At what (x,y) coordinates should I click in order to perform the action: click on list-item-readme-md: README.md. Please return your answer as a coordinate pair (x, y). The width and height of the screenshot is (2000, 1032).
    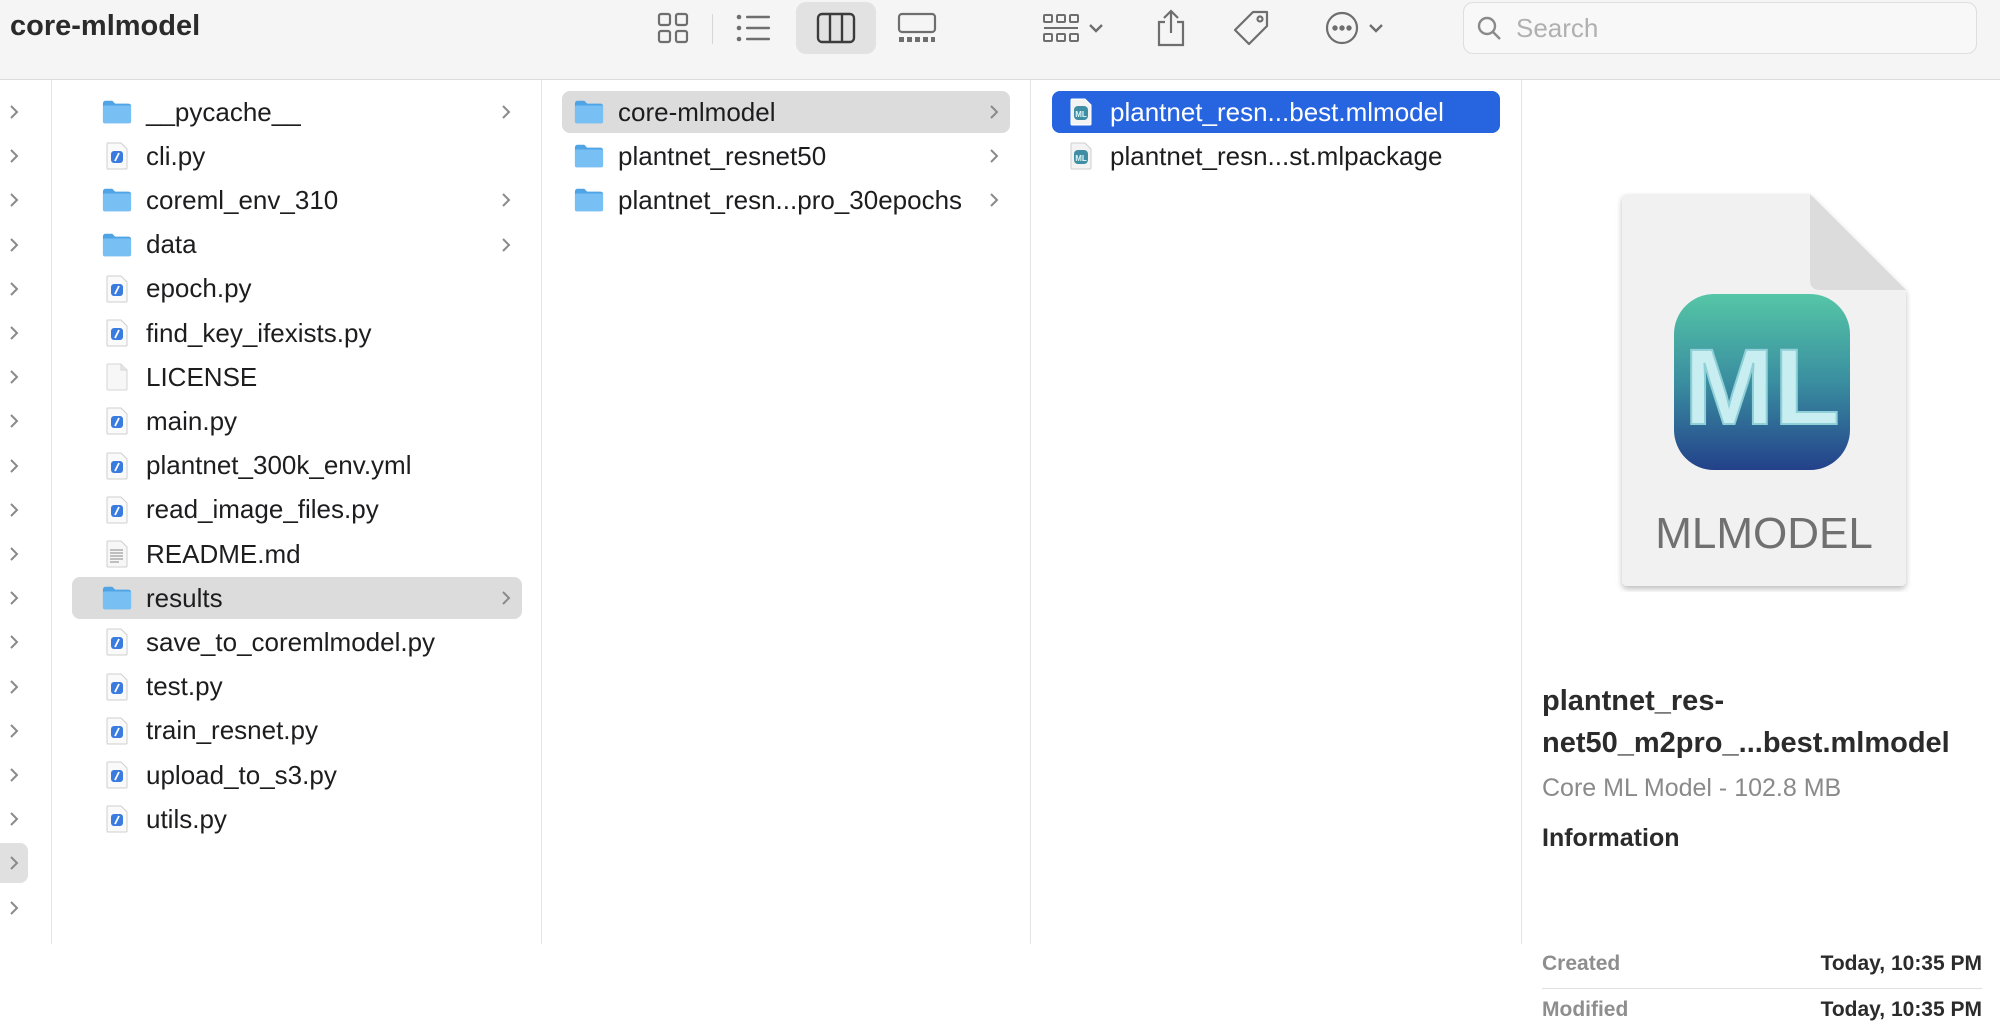
    Looking at the image, I should click on (297, 554).